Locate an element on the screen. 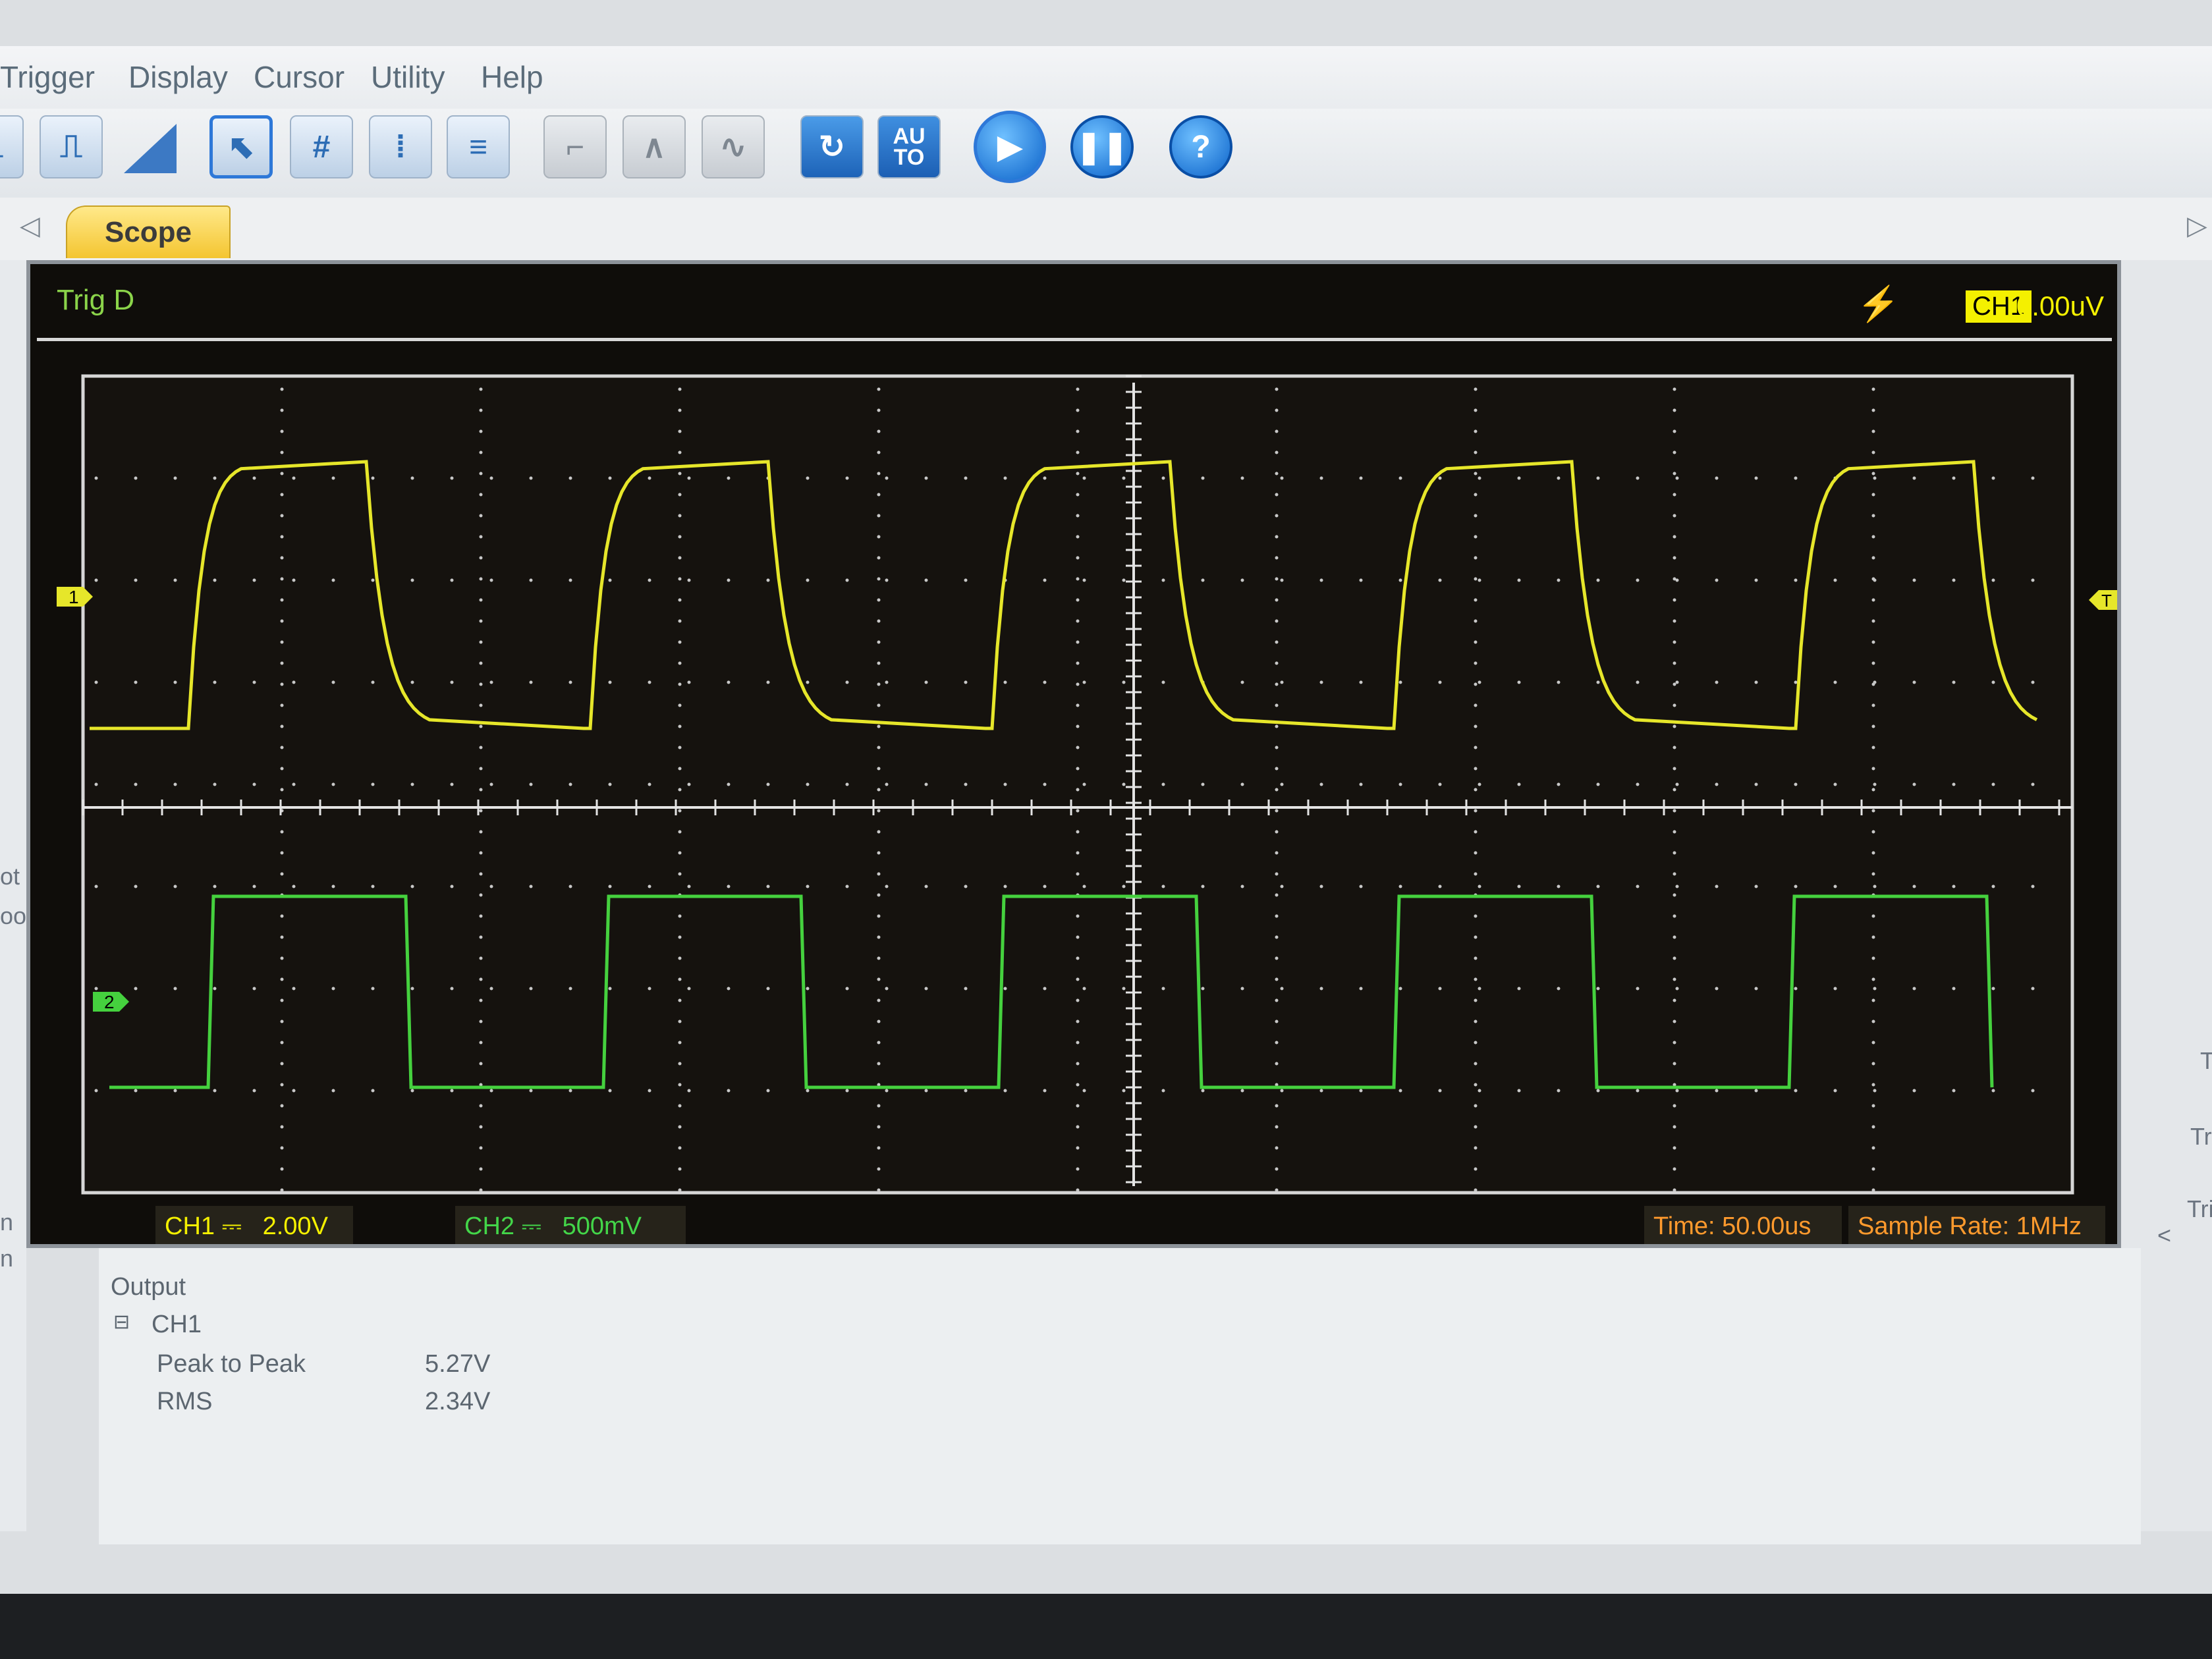 The image size is (2212, 1659). measurement-name: RMS is located at coordinates (185, 1401).